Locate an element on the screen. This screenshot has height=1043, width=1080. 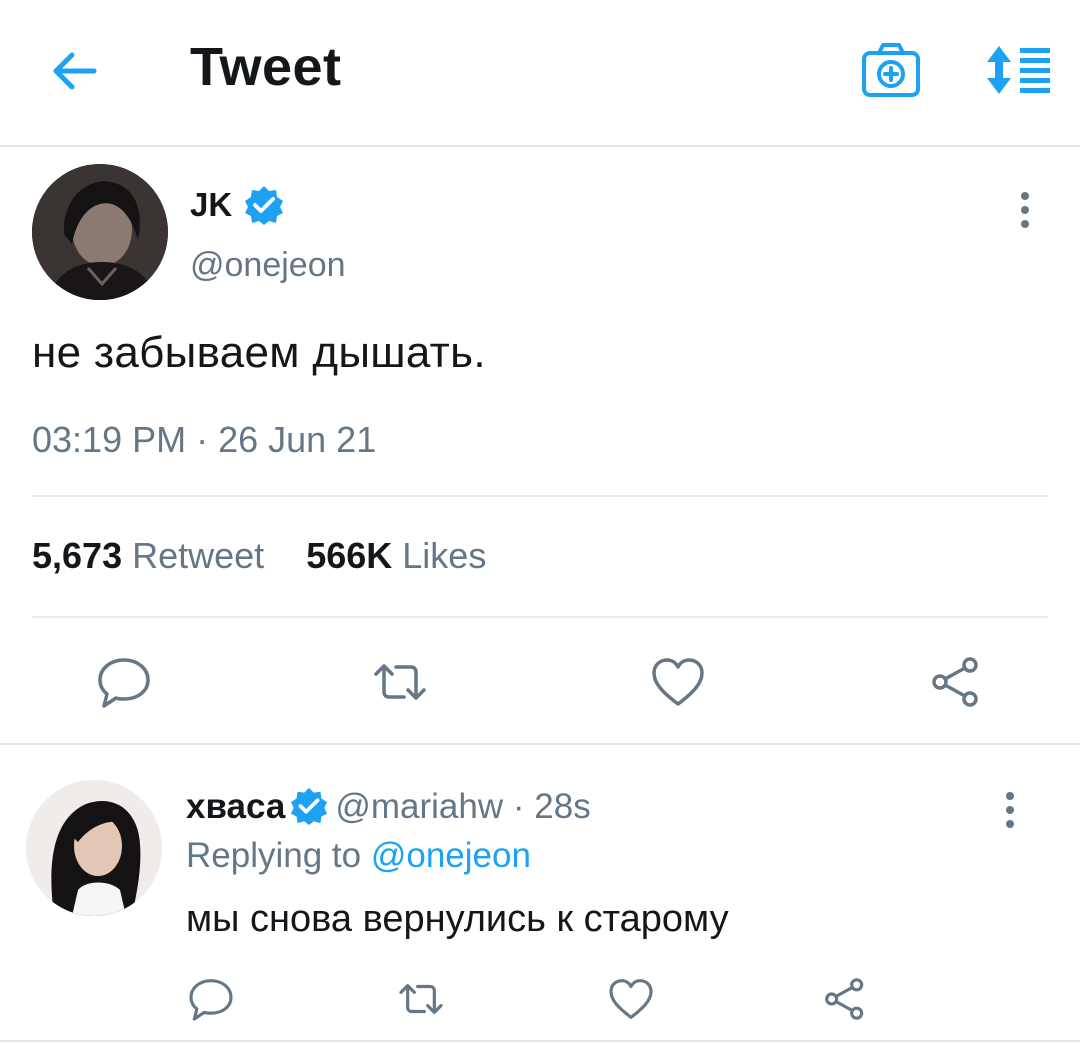
reply-author-avatar is located at coordinates (94, 848).